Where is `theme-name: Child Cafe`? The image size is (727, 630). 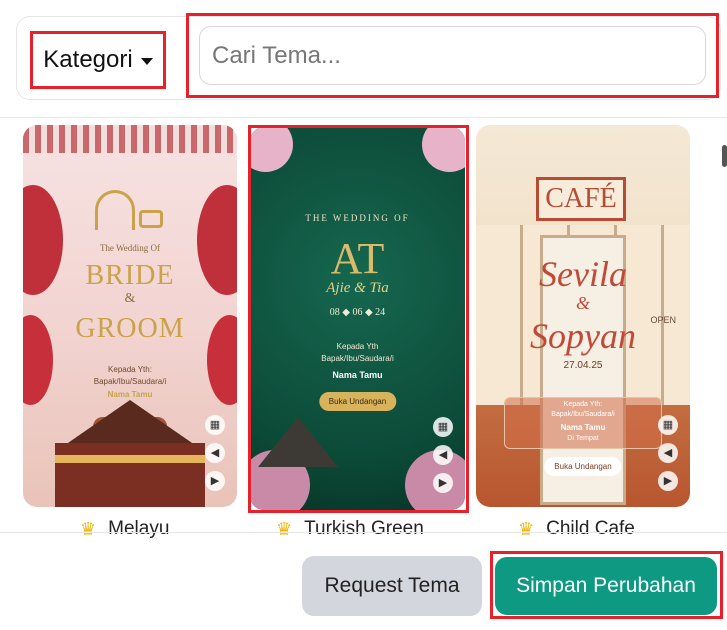
theme-name: Child Cafe is located at coordinates (590, 528).